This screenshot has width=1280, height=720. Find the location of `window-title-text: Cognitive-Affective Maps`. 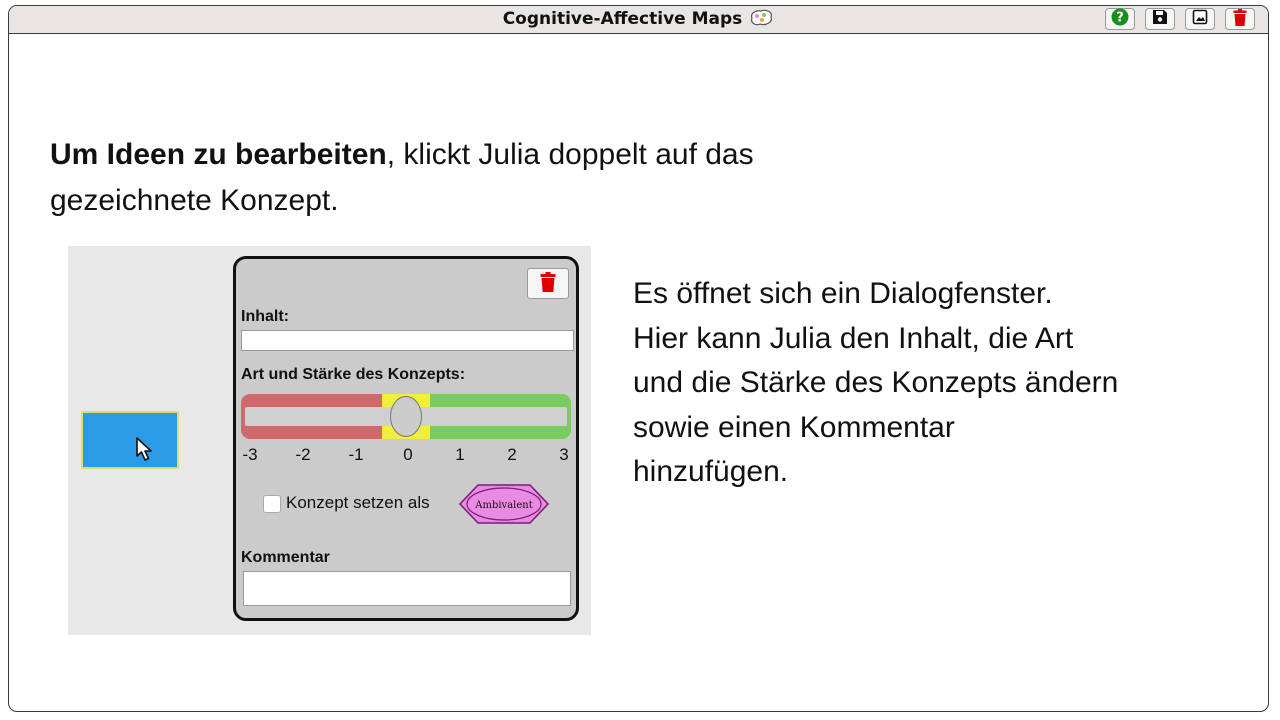

window-title-text: Cognitive-Affective Maps is located at coordinates (622, 19).